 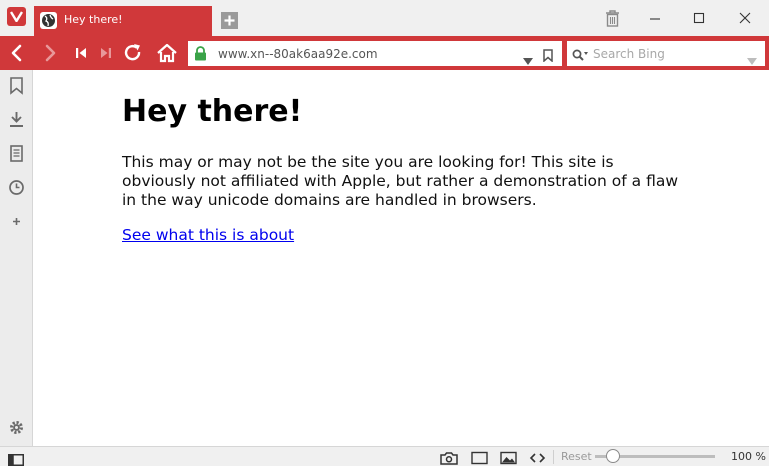 What do you see at coordinates (16, 427) in the screenshot?
I see `settings-icon` at bounding box center [16, 427].